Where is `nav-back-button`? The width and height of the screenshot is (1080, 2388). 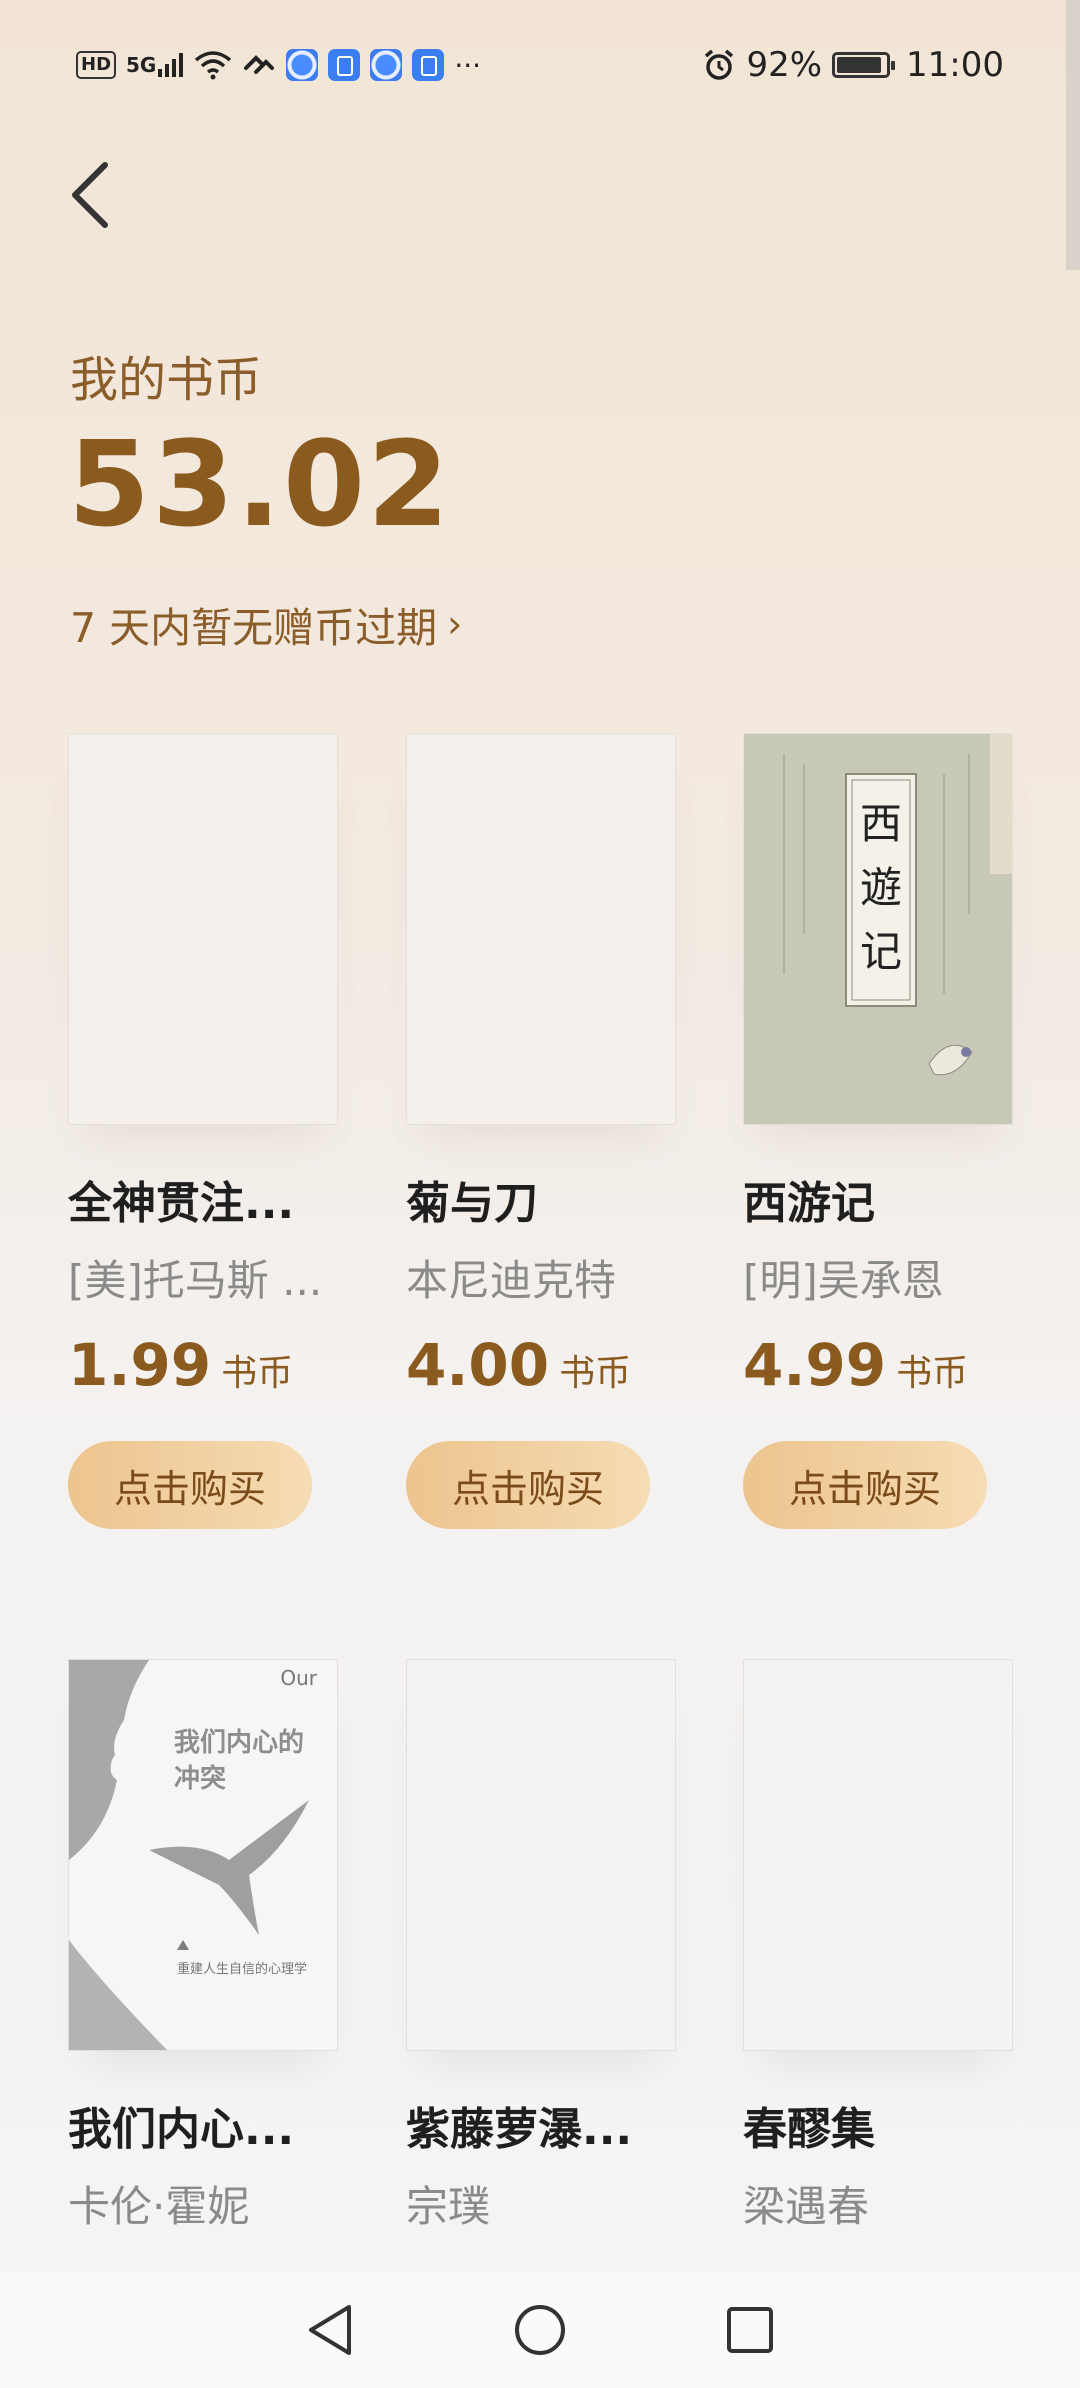
nav-back-button is located at coordinates (330, 2330).